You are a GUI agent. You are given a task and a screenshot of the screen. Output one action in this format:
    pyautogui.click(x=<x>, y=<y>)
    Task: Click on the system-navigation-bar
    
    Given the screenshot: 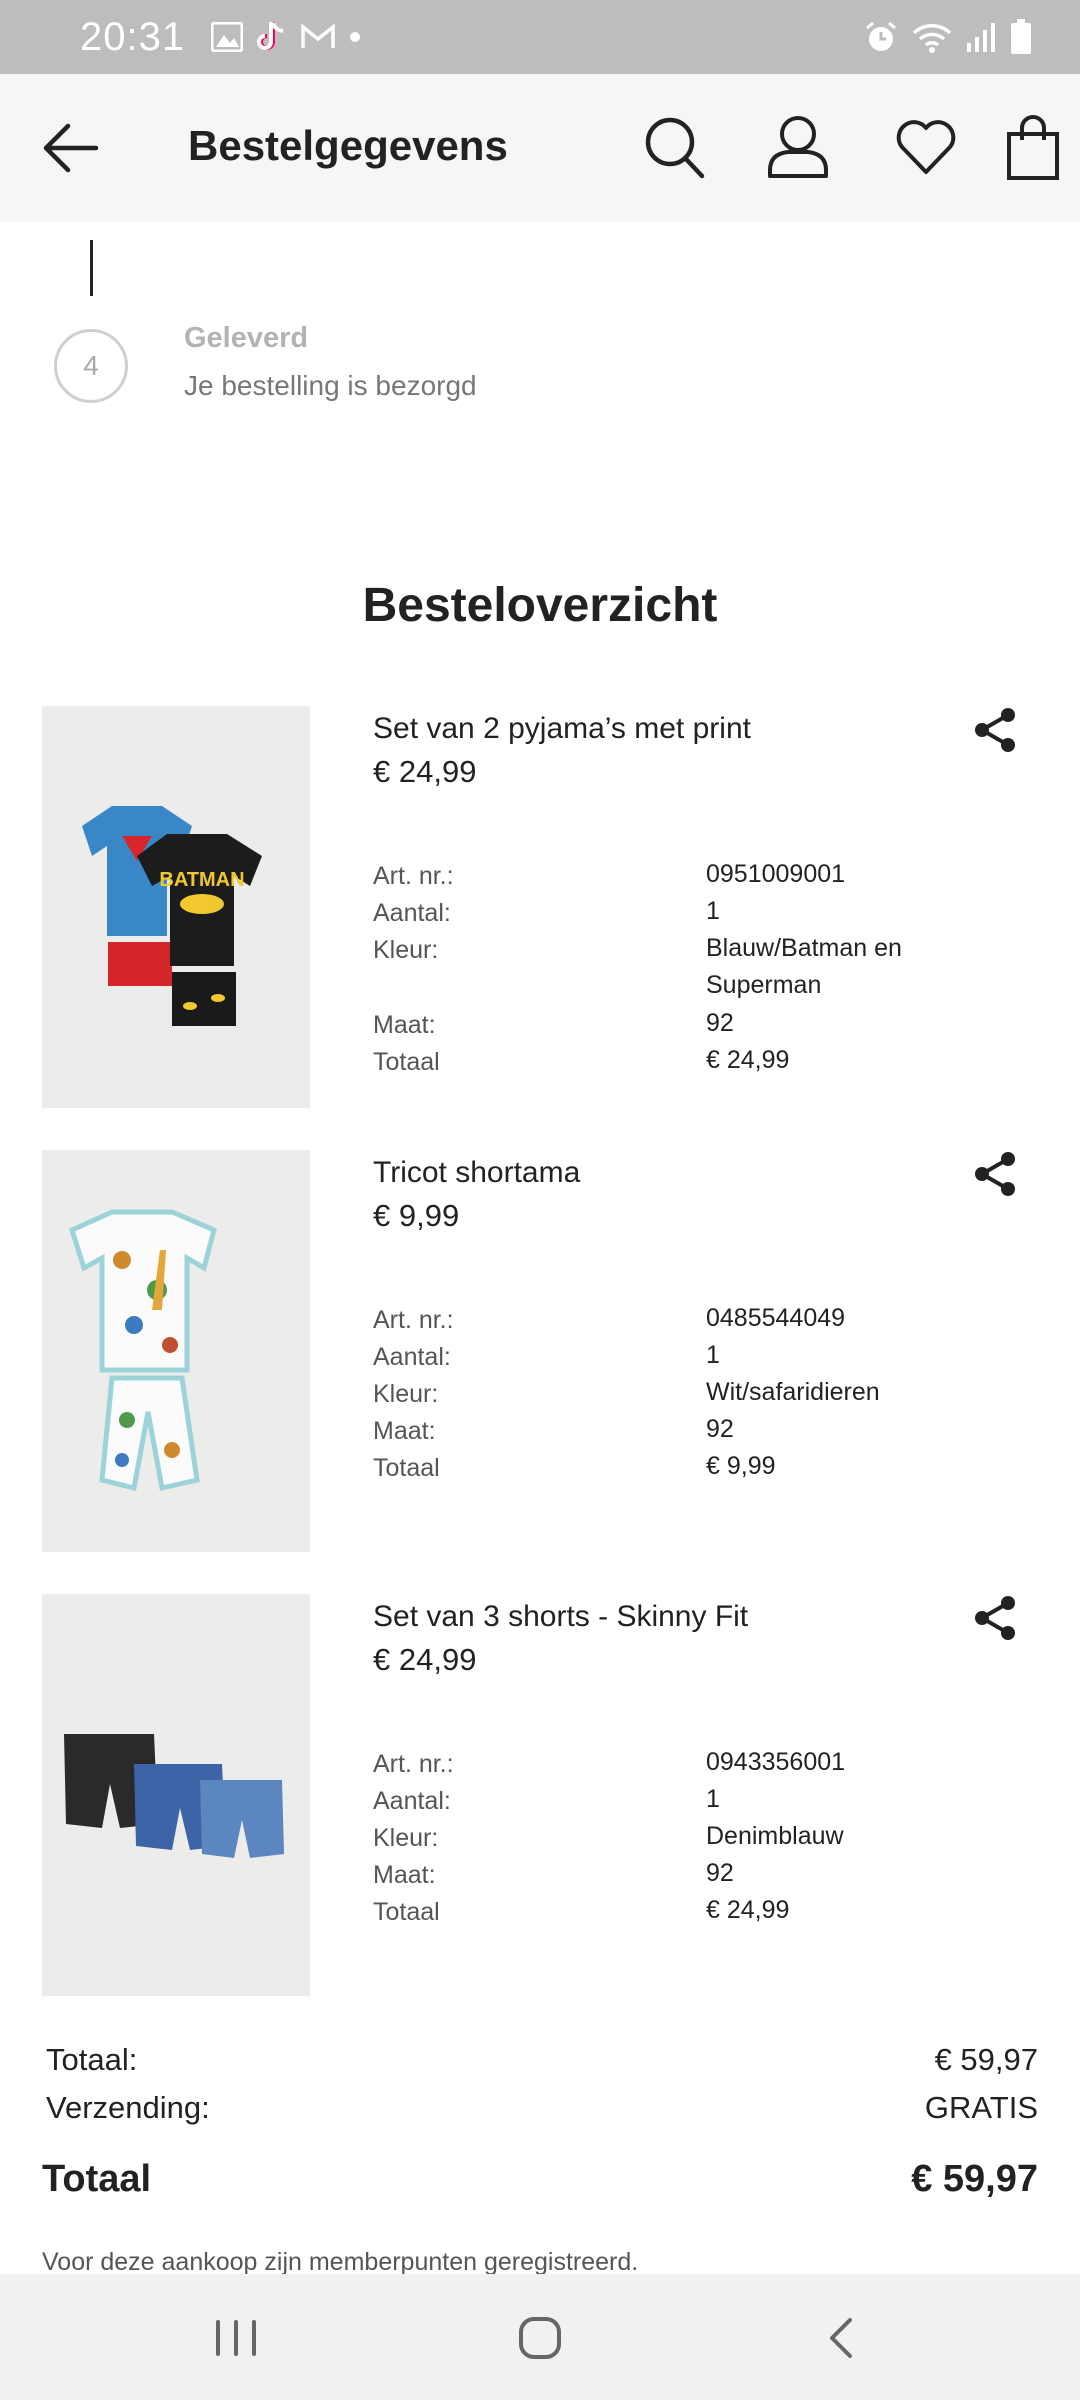 What is the action you would take?
    pyautogui.click(x=540, y=2337)
    